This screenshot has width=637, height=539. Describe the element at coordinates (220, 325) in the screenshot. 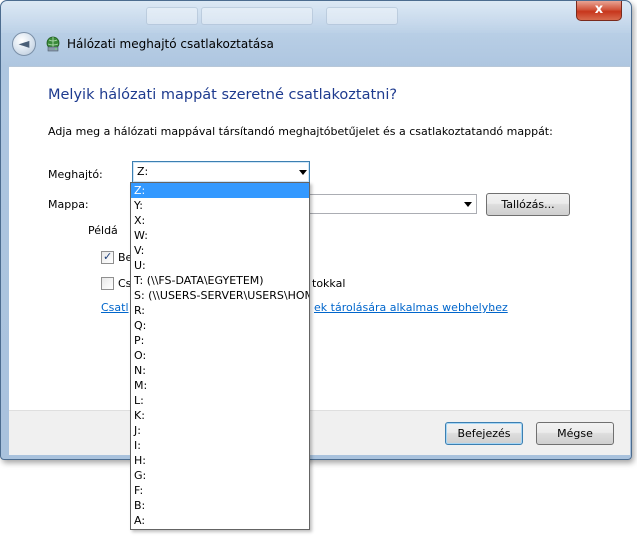

I see `dropdown-item: Q:` at that location.